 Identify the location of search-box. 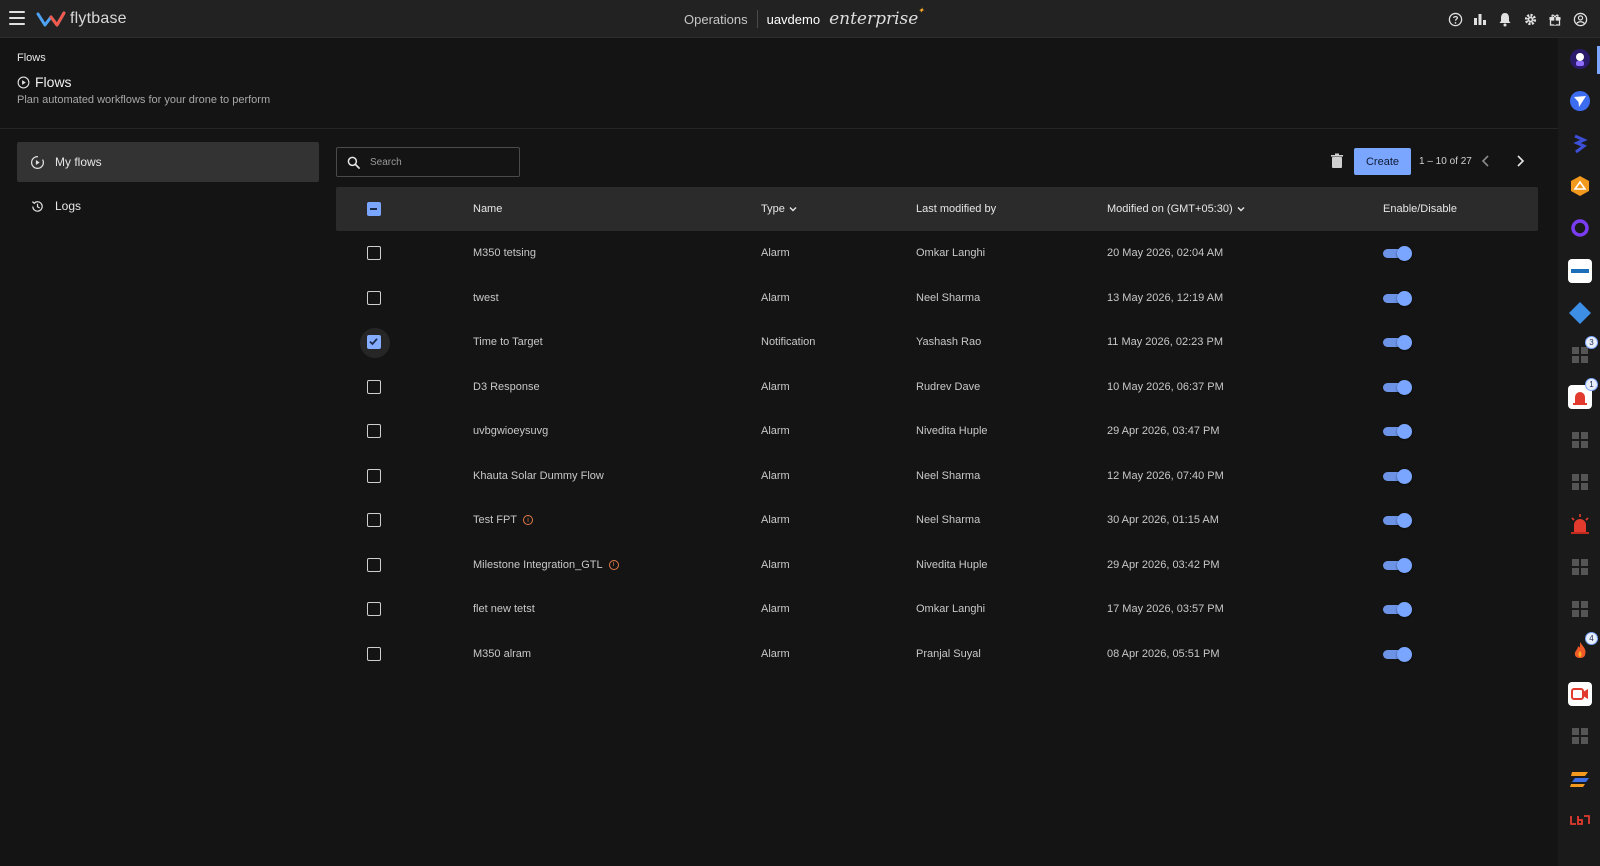
(428, 162).